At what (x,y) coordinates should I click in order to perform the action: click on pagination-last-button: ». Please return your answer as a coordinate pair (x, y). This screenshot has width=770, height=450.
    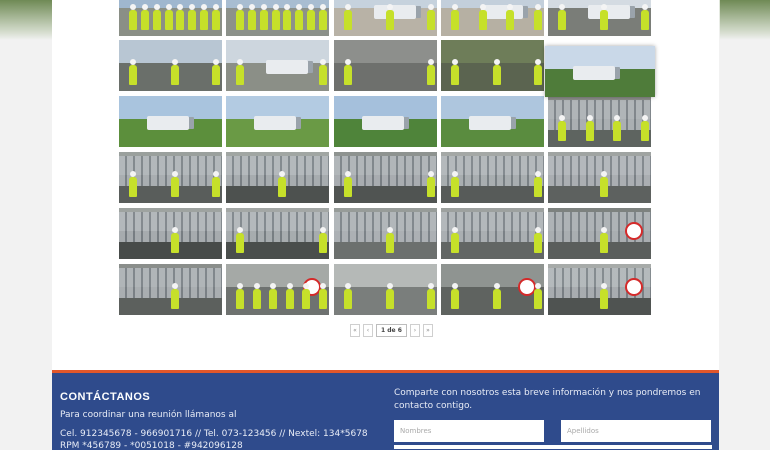
    Looking at the image, I should click on (427, 330).